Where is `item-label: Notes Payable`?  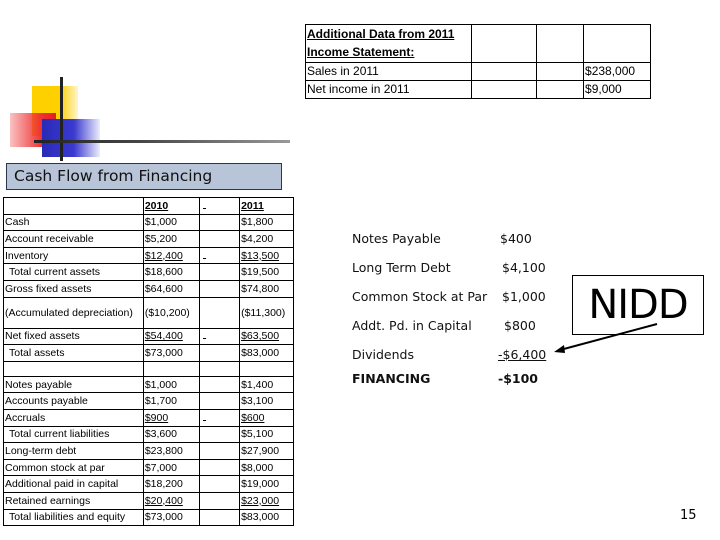 item-label: Notes Payable is located at coordinates (396, 238).